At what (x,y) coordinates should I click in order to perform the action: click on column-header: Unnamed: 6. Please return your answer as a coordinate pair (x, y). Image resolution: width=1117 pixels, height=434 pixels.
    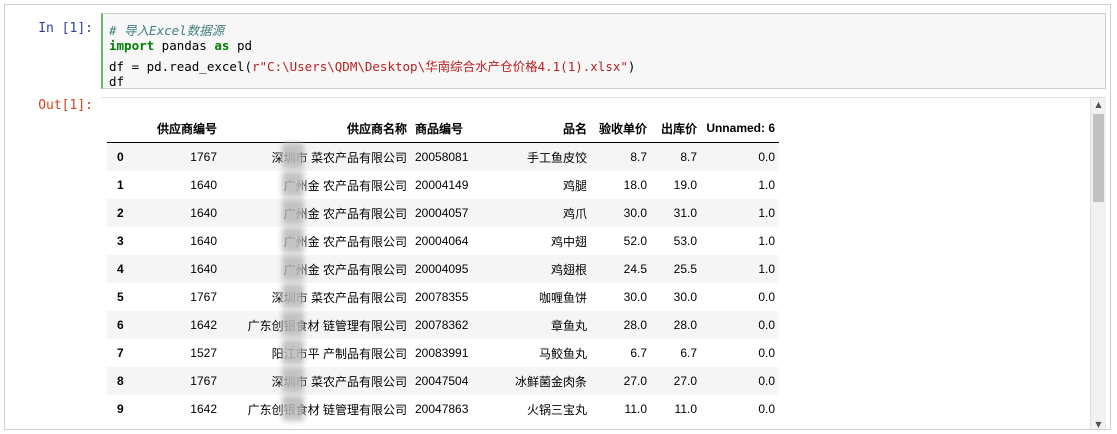
    Looking at the image, I should click on (740, 128).